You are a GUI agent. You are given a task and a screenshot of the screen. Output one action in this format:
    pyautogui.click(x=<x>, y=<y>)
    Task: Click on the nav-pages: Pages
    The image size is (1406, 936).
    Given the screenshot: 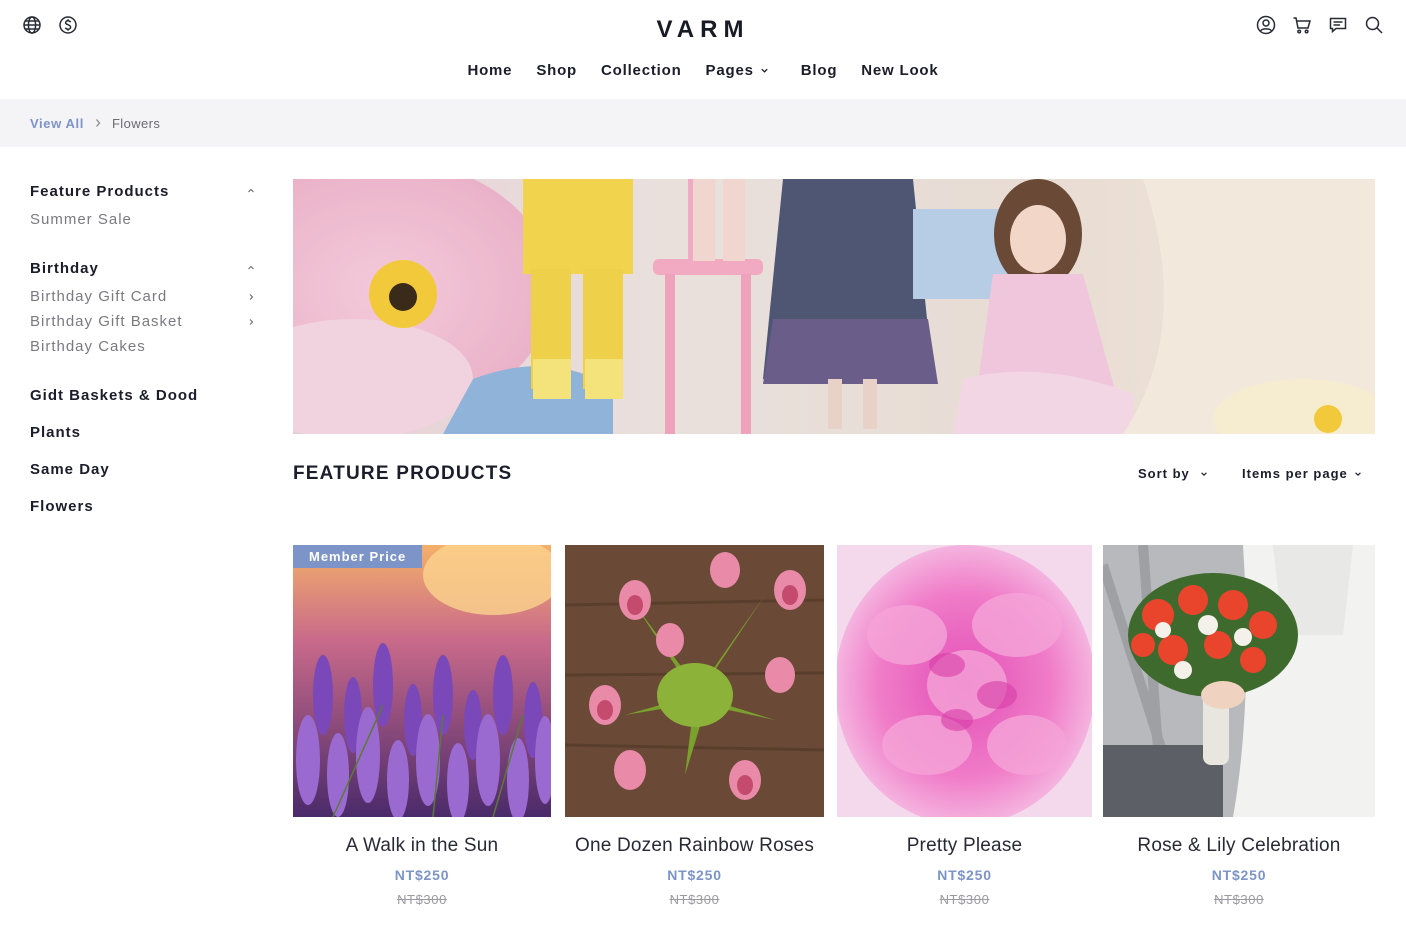 What is the action you would take?
    pyautogui.click(x=737, y=70)
    